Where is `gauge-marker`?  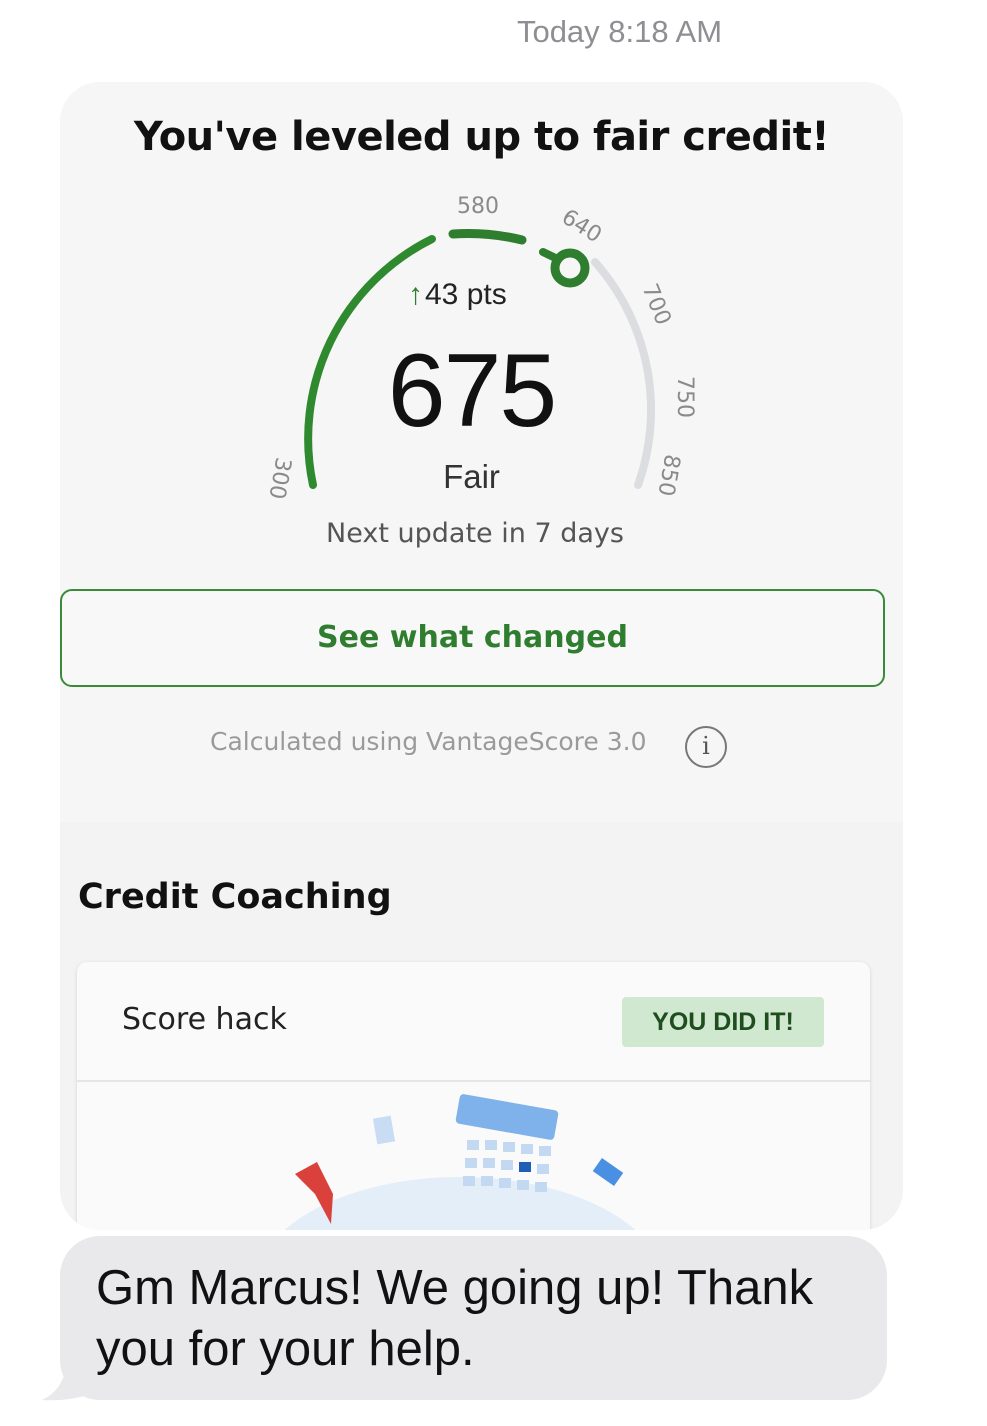 gauge-marker is located at coordinates (570, 268).